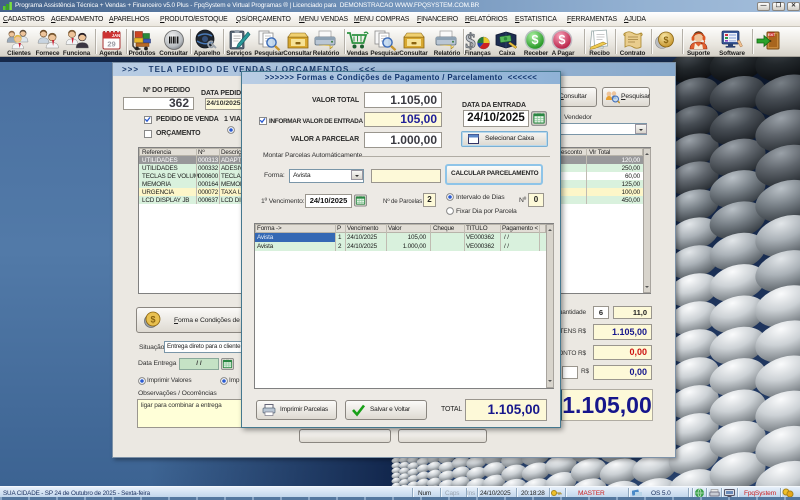  What do you see at coordinates (115, 35) in the screenshot?
I see `svg-text: JAN` at bounding box center [115, 35].